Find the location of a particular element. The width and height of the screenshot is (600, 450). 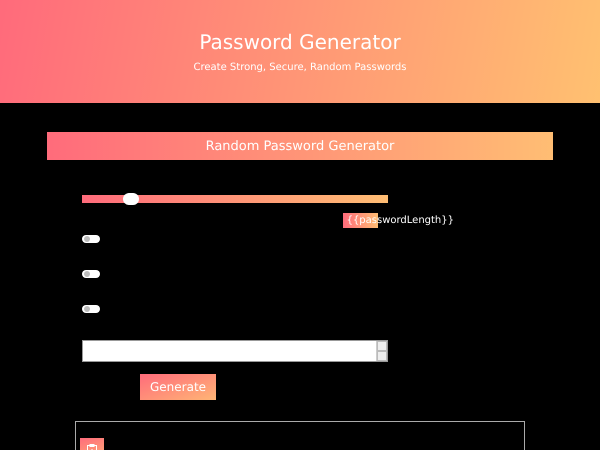

app-title: Password Generator is located at coordinates (300, 42).